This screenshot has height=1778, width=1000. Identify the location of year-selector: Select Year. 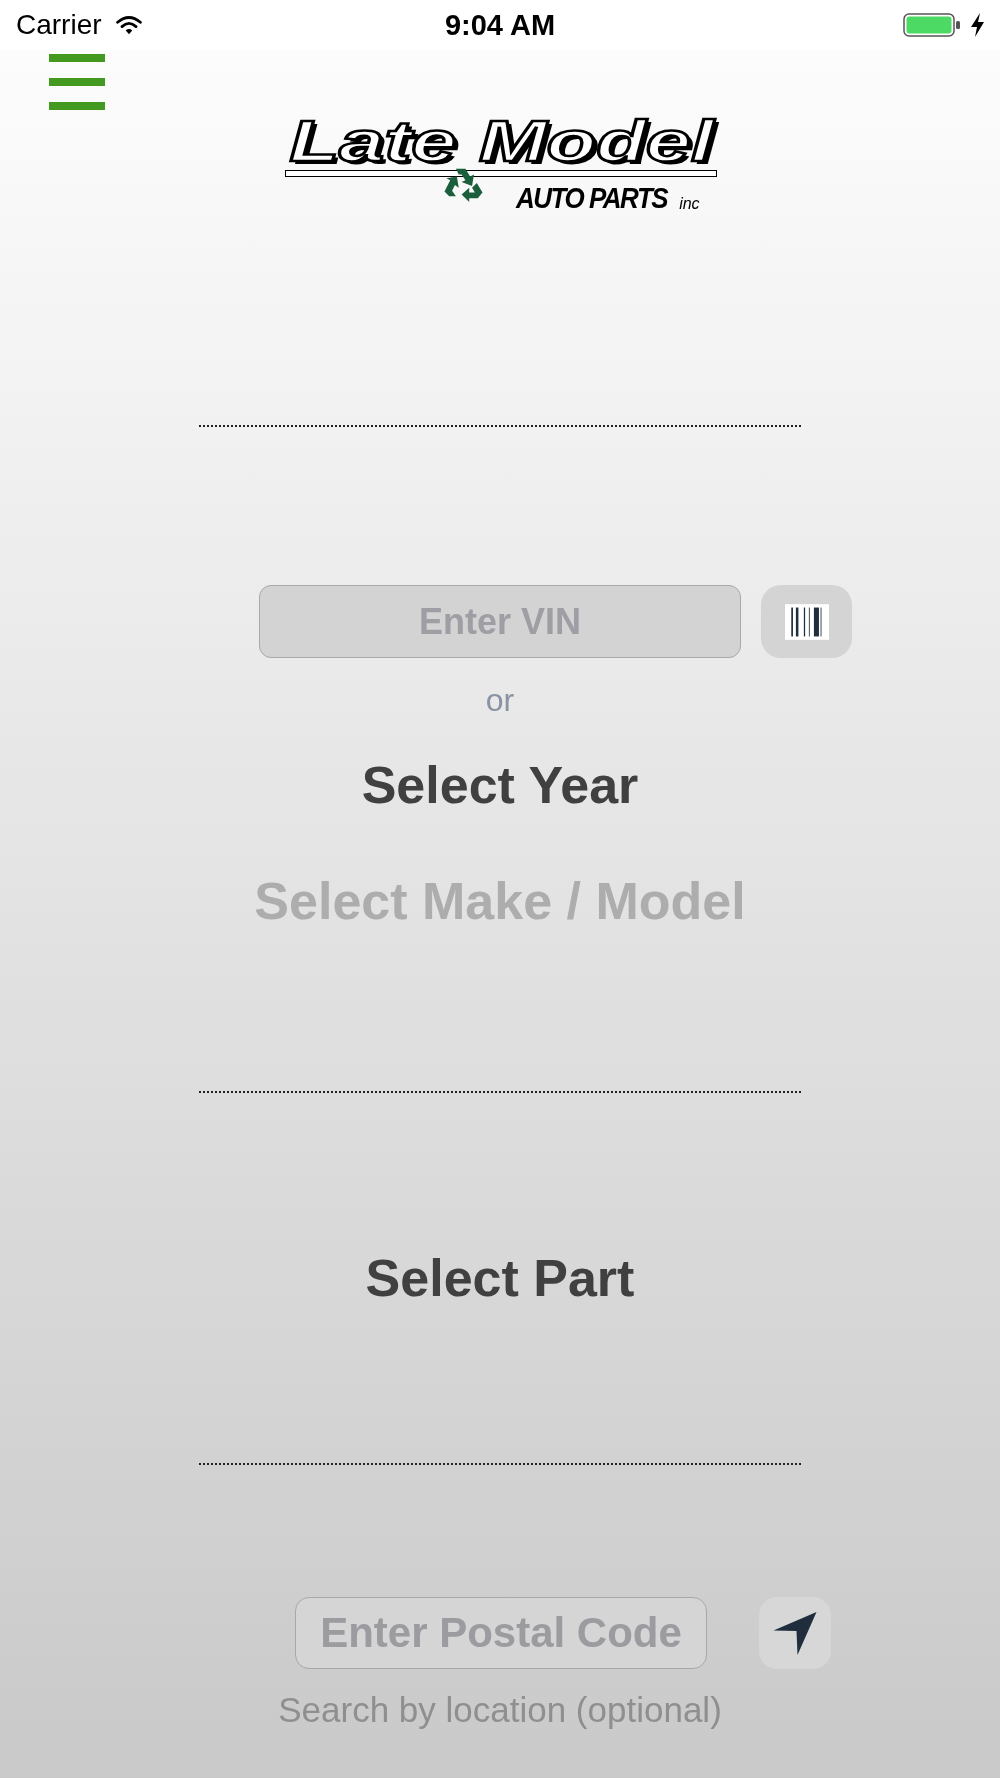
(500, 785).